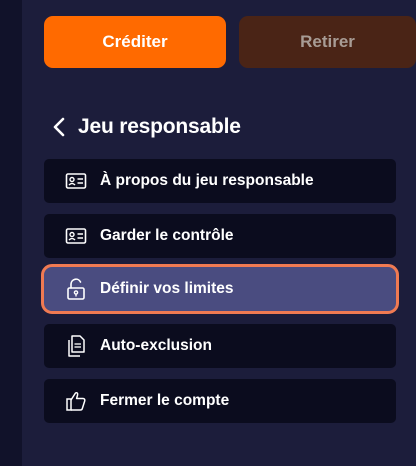 This screenshot has height=466, width=416. I want to click on menu-item-label: Auto-exclusion, so click(156, 345).